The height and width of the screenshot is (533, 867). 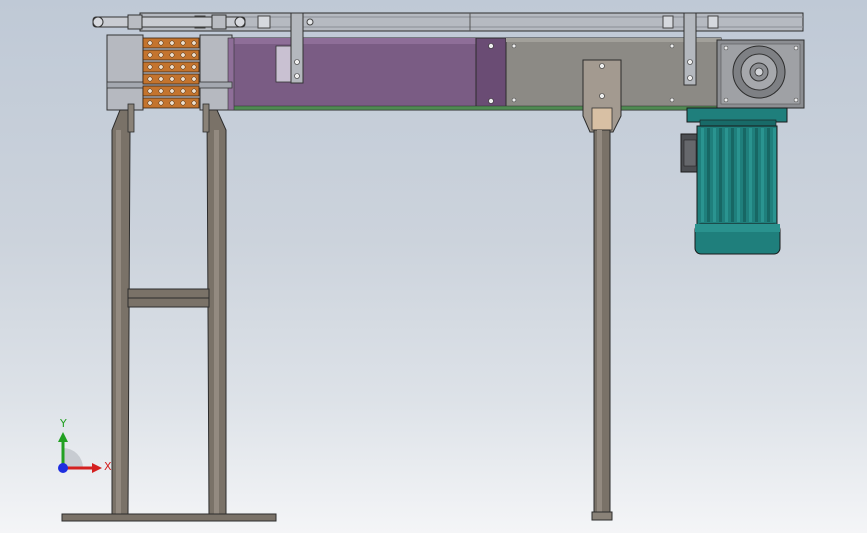 What do you see at coordinates (63, 423) in the screenshot?
I see `triad-y-label: Y` at bounding box center [63, 423].